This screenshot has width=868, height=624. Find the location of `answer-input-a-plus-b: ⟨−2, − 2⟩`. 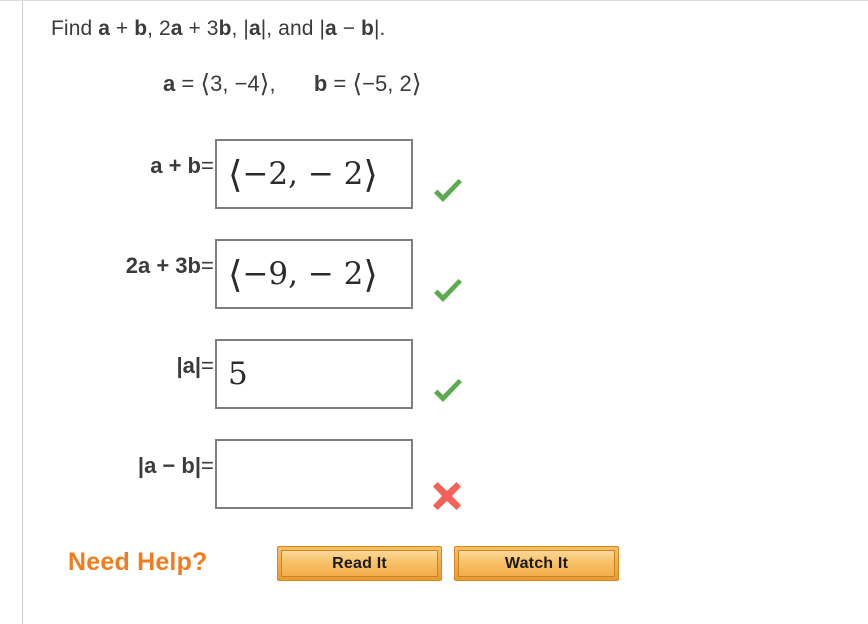

answer-input-a-plus-b: ⟨−2, − 2⟩ is located at coordinates (314, 174).